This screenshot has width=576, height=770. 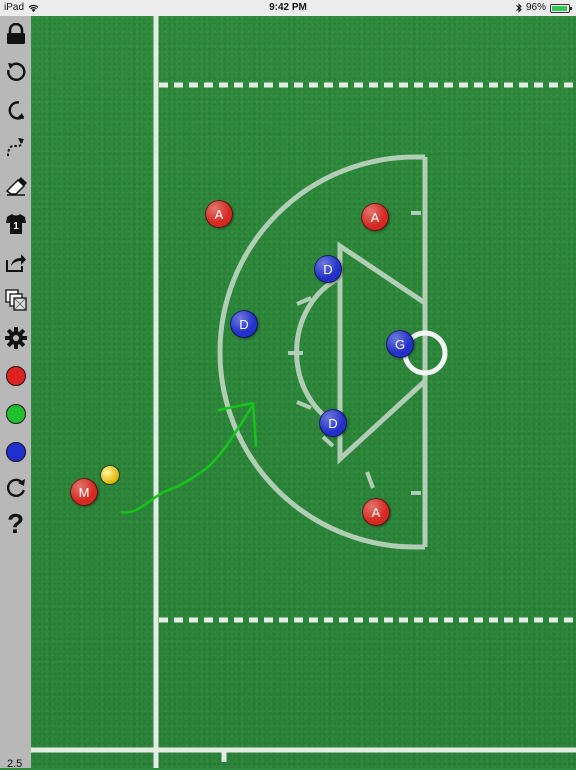 I want to click on player-attacker-3: A, so click(x=376, y=512).